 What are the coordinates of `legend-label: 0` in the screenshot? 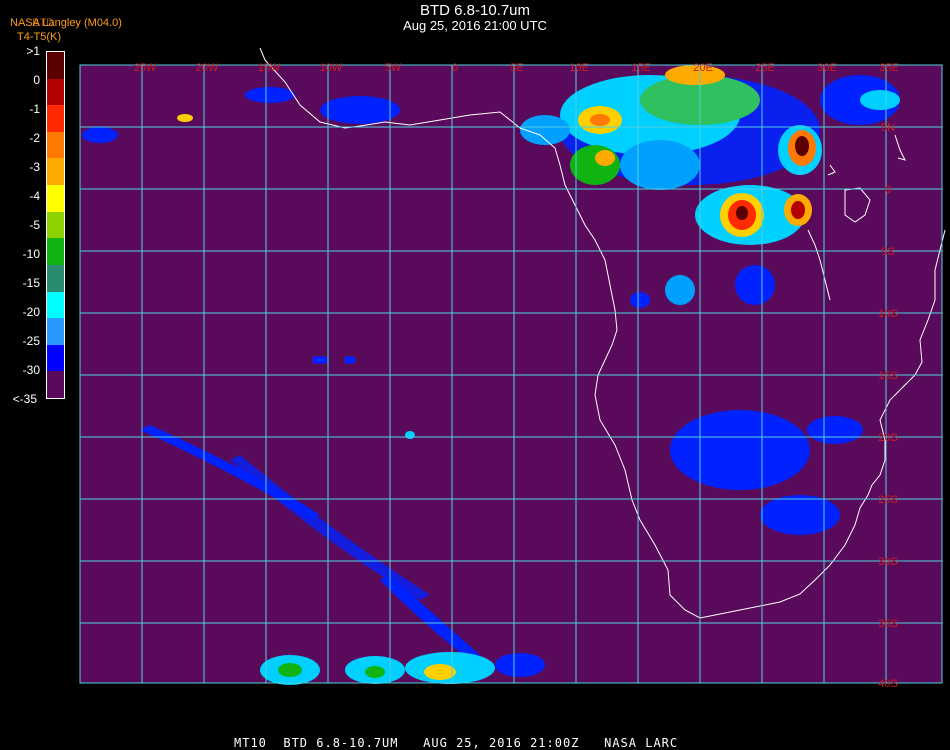 It's located at (36, 80).